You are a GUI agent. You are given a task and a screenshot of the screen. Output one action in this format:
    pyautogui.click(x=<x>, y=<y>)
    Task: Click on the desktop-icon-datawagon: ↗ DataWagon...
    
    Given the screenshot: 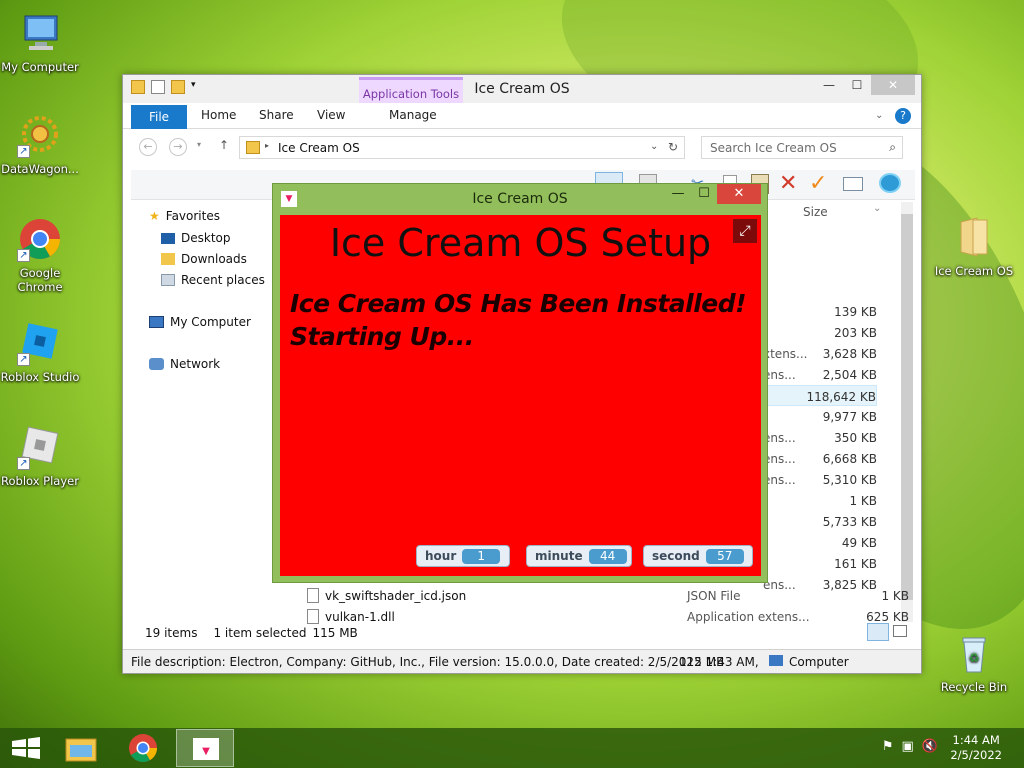 What is the action you would take?
    pyautogui.click(x=40, y=144)
    